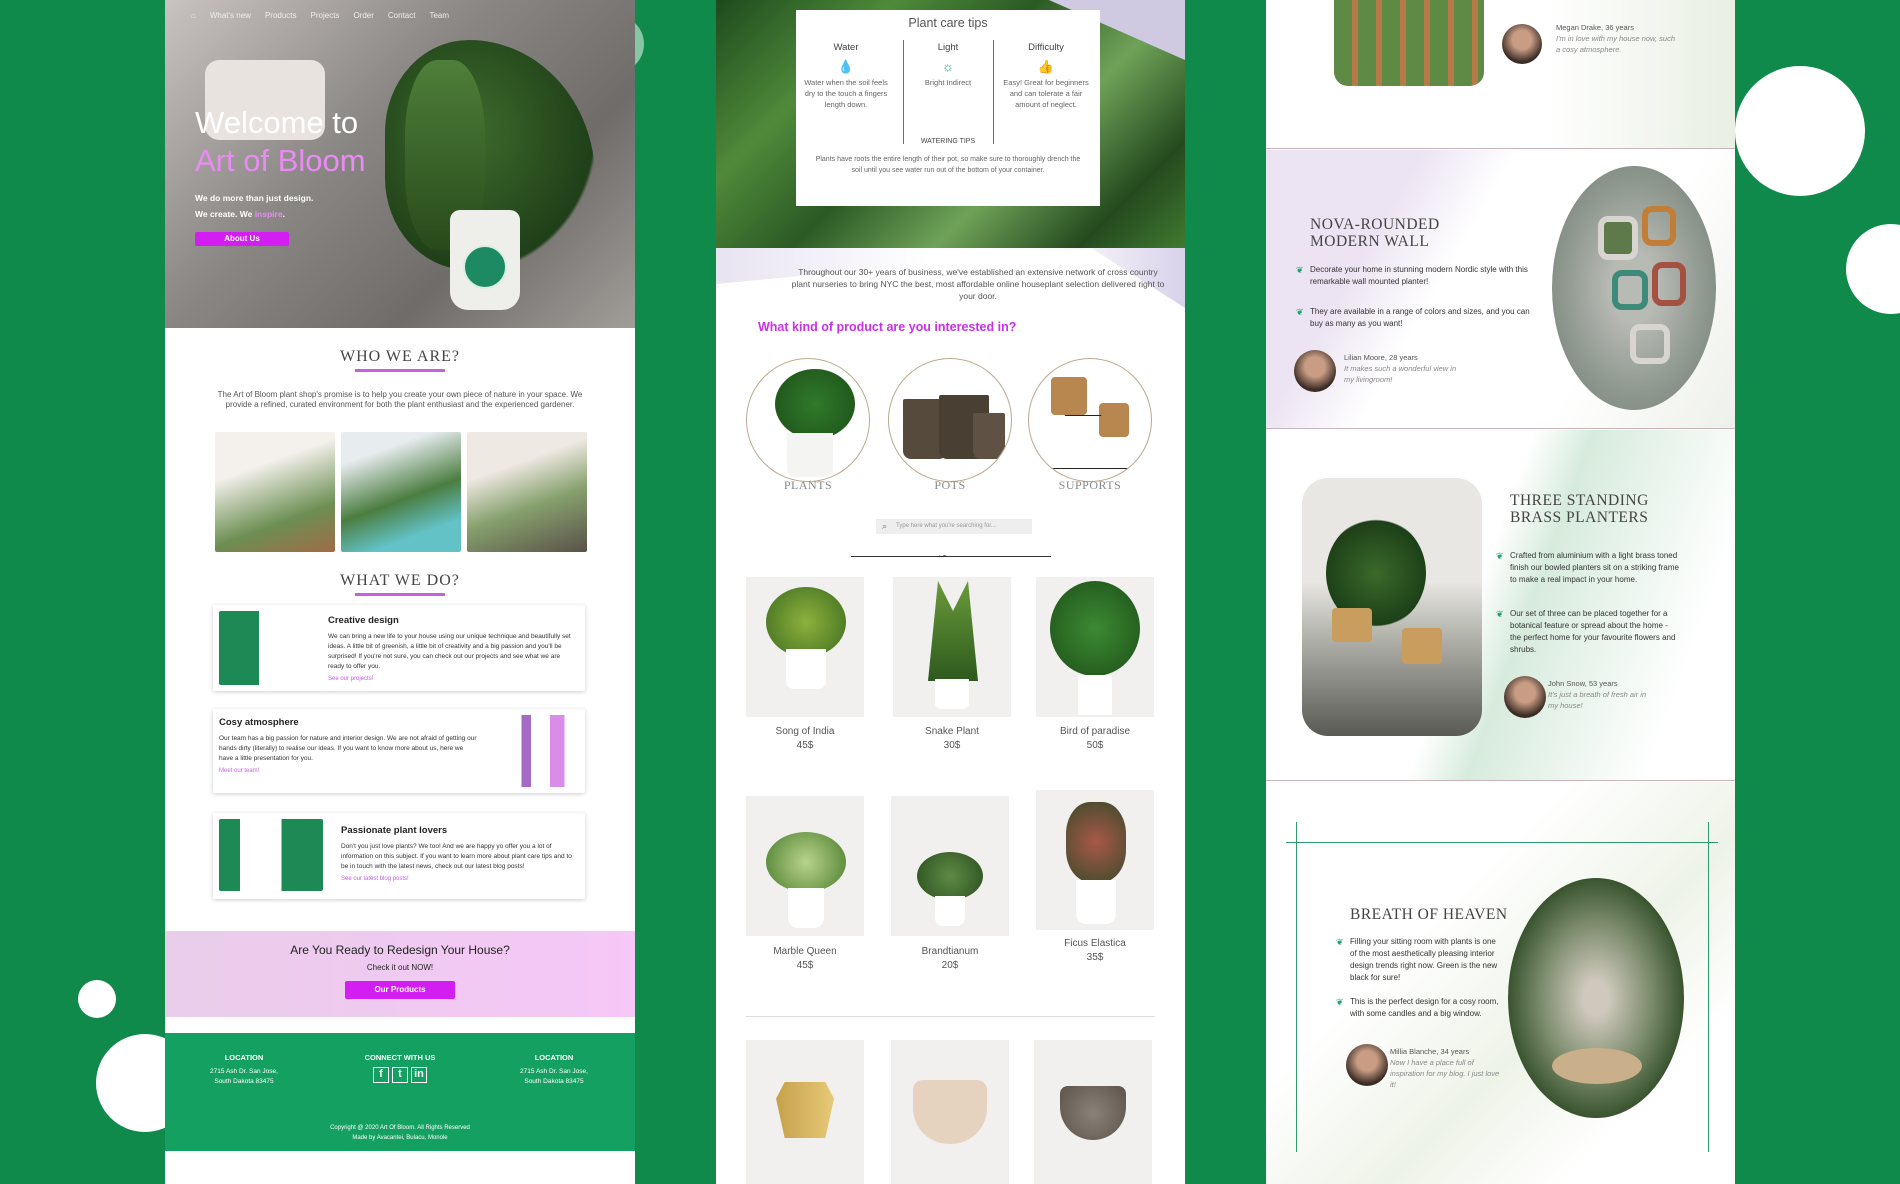 Image resolution: width=1900 pixels, height=1184 pixels. I want to click on frame-line, so click(1502, 842).